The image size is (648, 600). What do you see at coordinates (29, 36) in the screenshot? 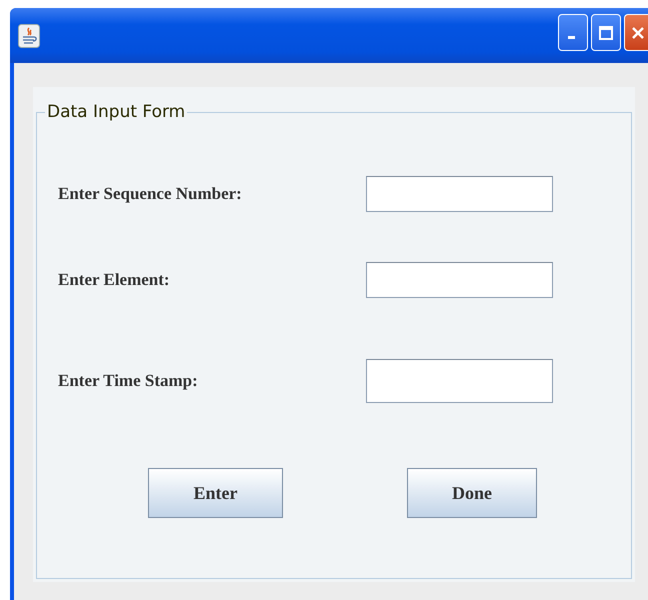
I see `cup-icon` at bounding box center [29, 36].